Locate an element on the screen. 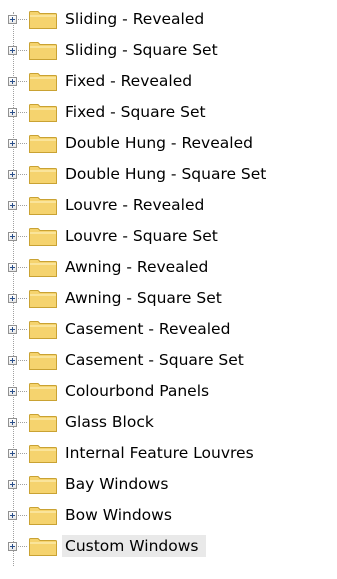  tree-node-casement-square-set: Casement - Square Set is located at coordinates (168, 360).